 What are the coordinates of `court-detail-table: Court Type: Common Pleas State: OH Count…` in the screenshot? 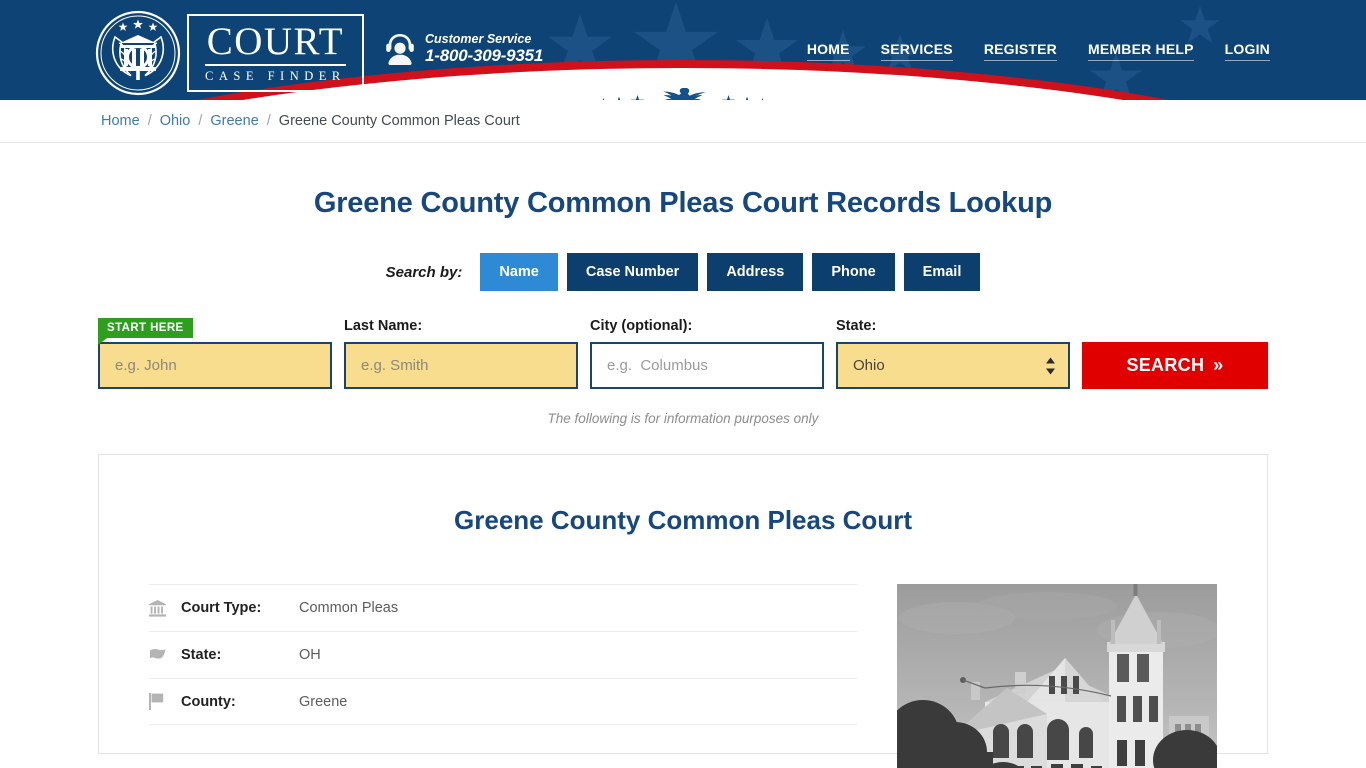 It's located at (503, 676).